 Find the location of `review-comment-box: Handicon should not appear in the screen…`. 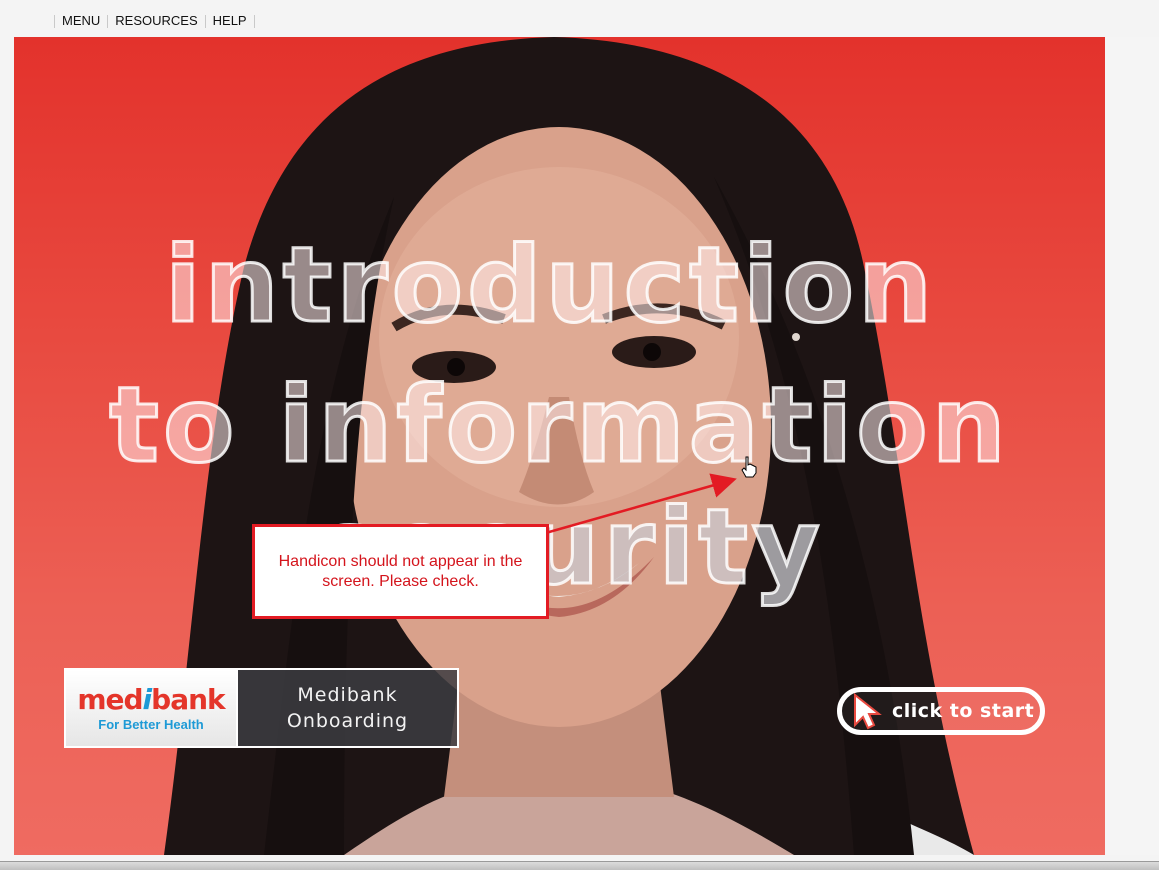

review-comment-box: Handicon should not appear in the screen… is located at coordinates (400, 571).